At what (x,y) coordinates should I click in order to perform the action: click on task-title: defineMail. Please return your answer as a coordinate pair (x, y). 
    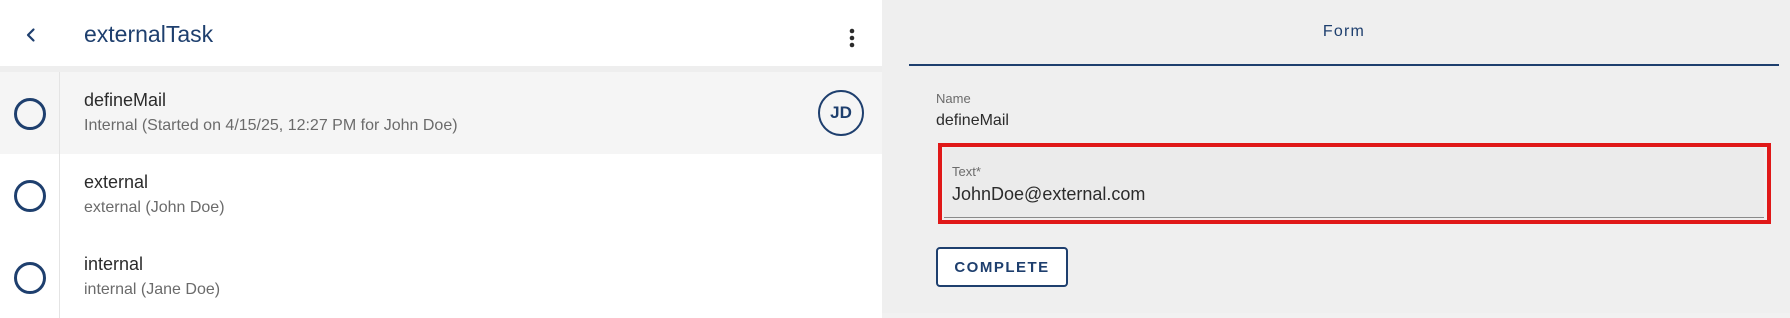
    Looking at the image, I should click on (125, 100).